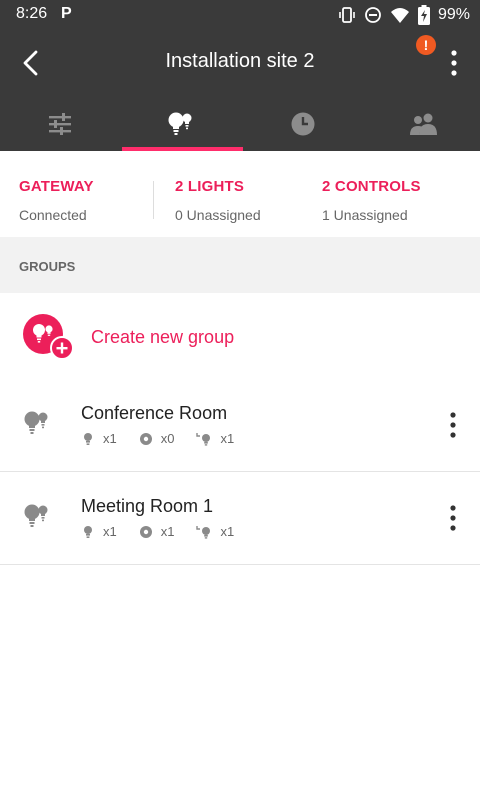  Describe the element at coordinates (66, 13) in the screenshot. I see `notification-p-icon: P` at that location.